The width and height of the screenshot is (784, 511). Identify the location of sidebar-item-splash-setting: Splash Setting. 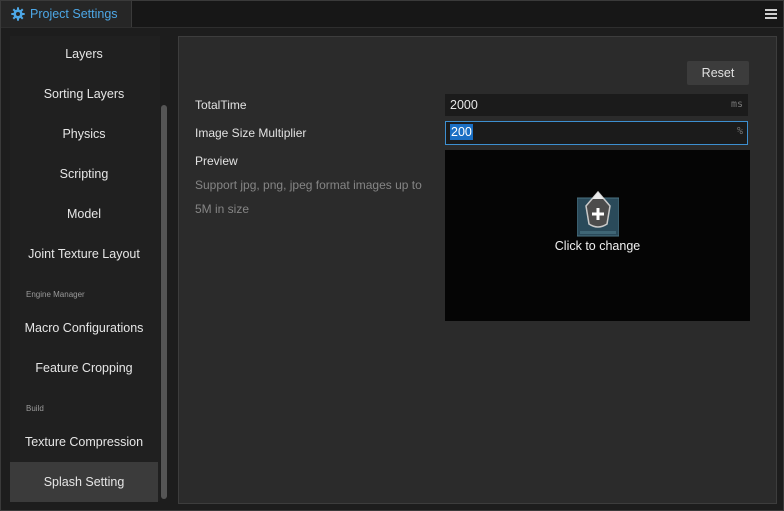
(84, 482).